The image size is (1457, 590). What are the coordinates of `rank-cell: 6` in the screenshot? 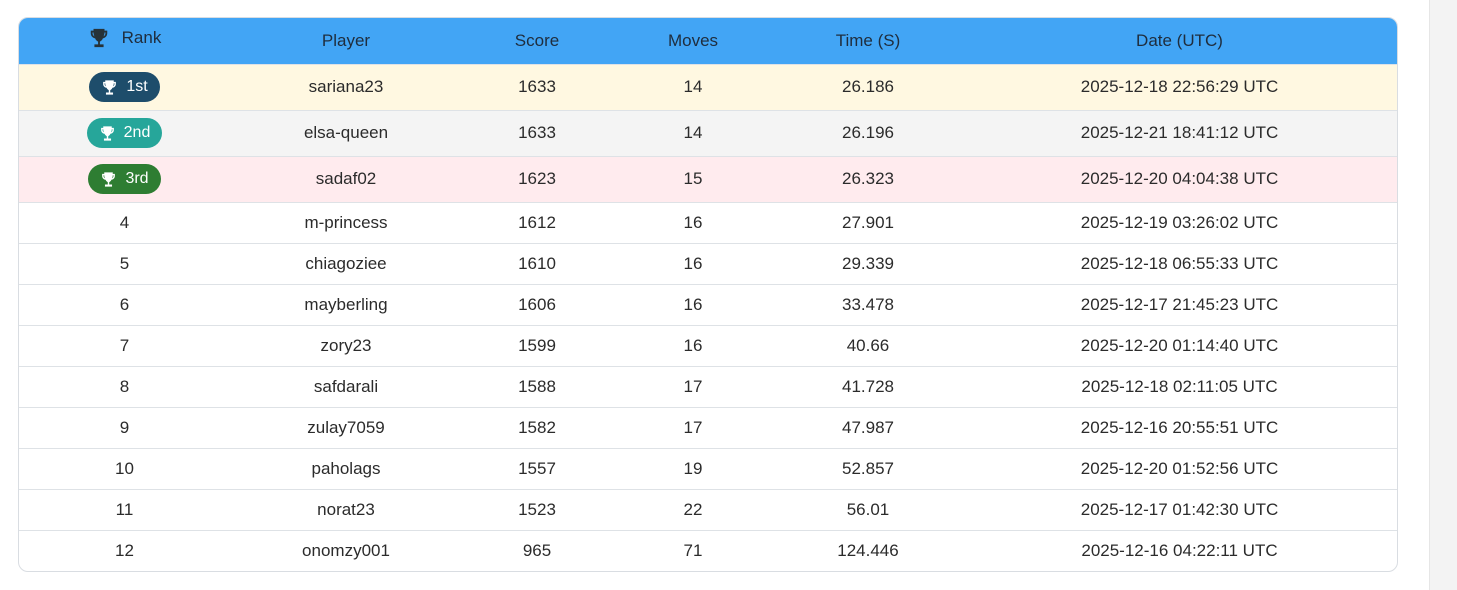 It's located at (124, 304).